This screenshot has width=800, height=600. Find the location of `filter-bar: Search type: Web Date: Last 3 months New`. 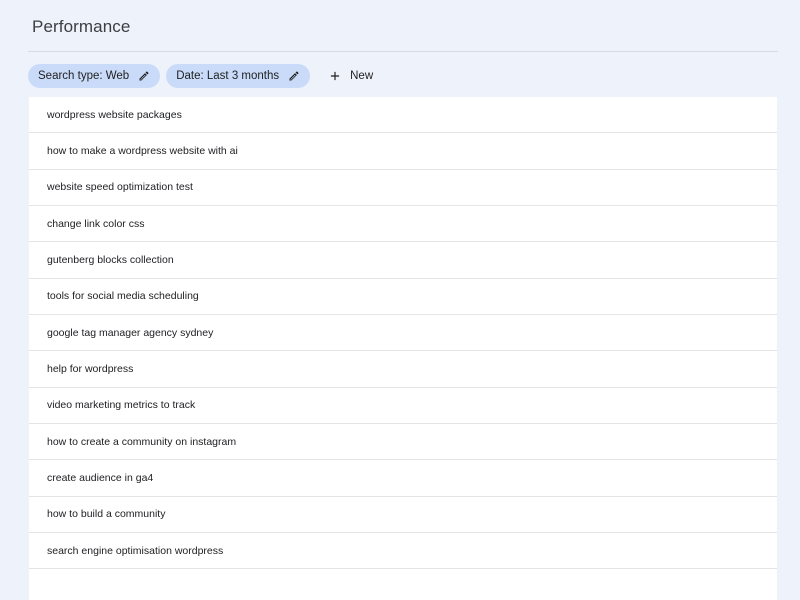

filter-bar: Search type: Web Date: Last 3 months New is located at coordinates (204, 76).